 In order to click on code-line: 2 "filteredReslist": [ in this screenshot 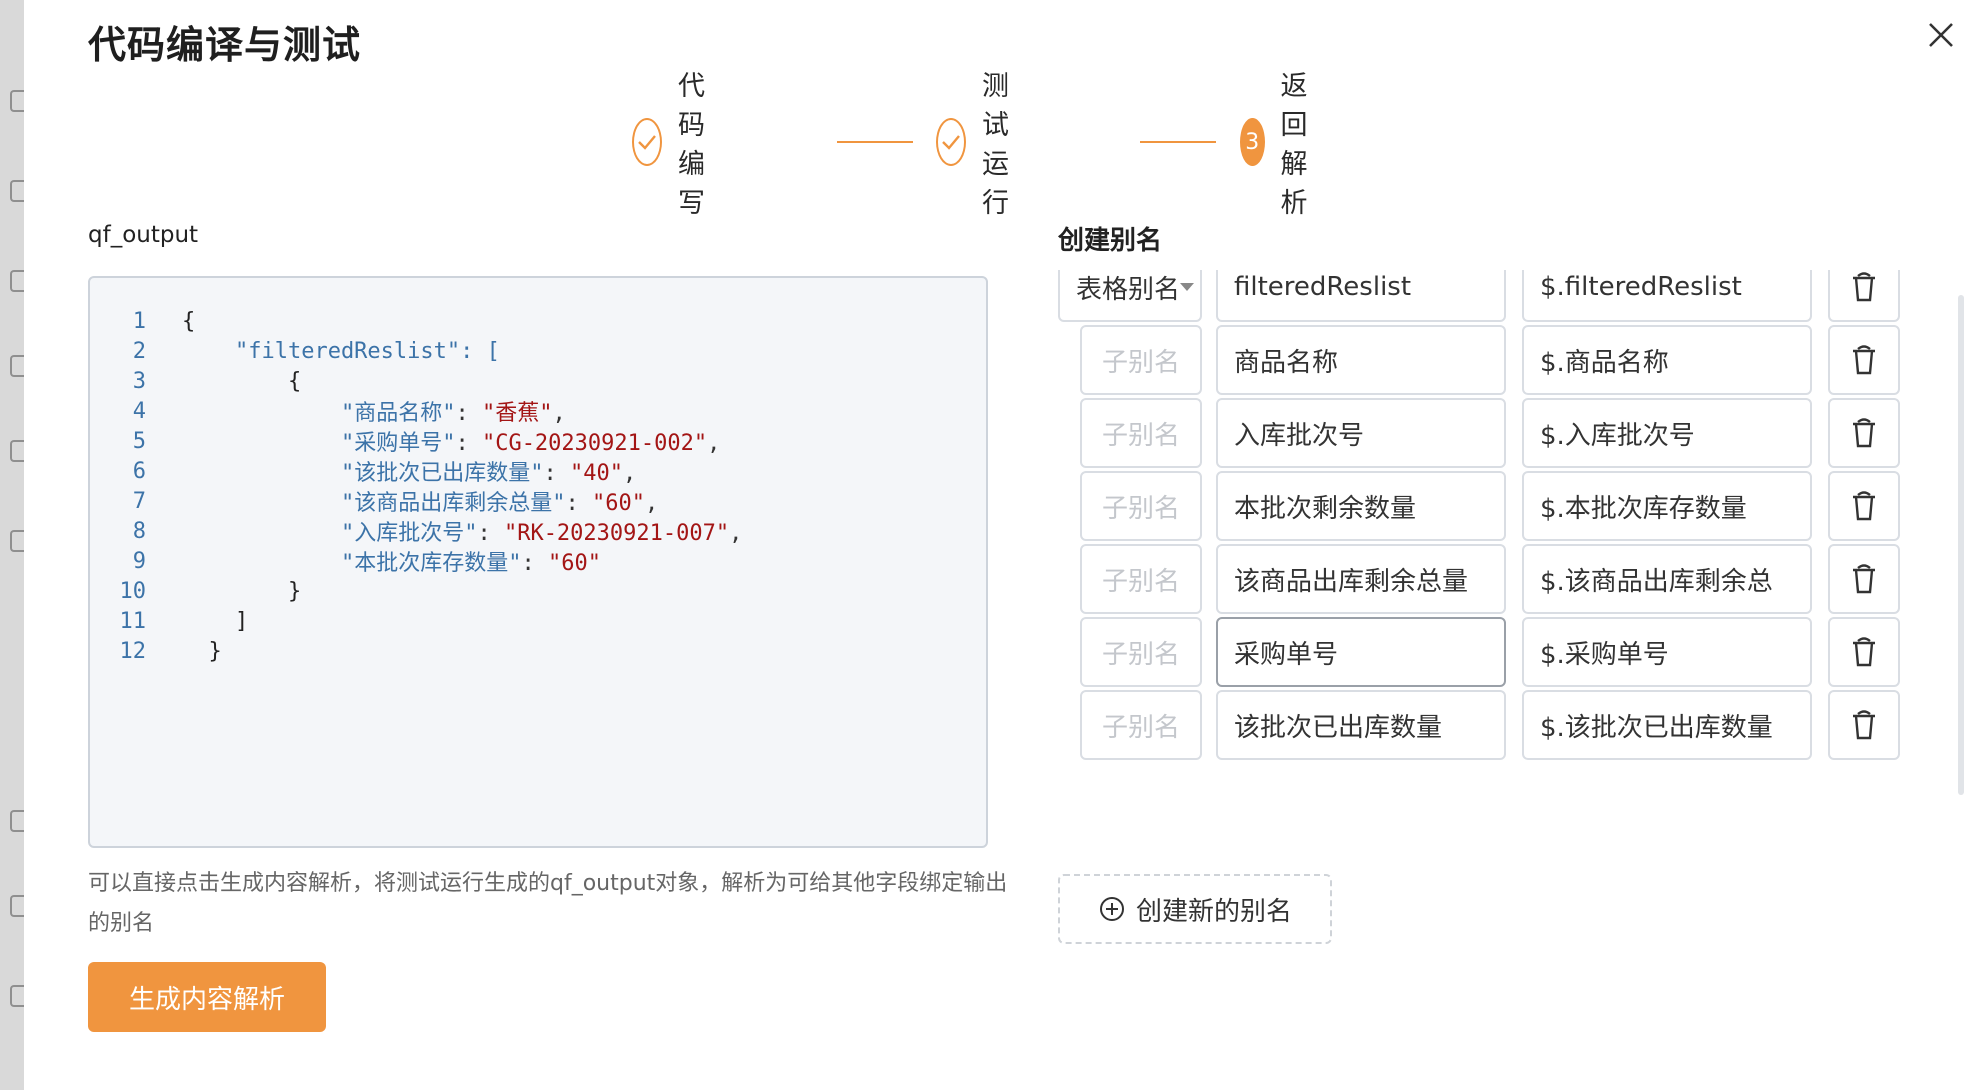, I will do `click(538, 351)`.